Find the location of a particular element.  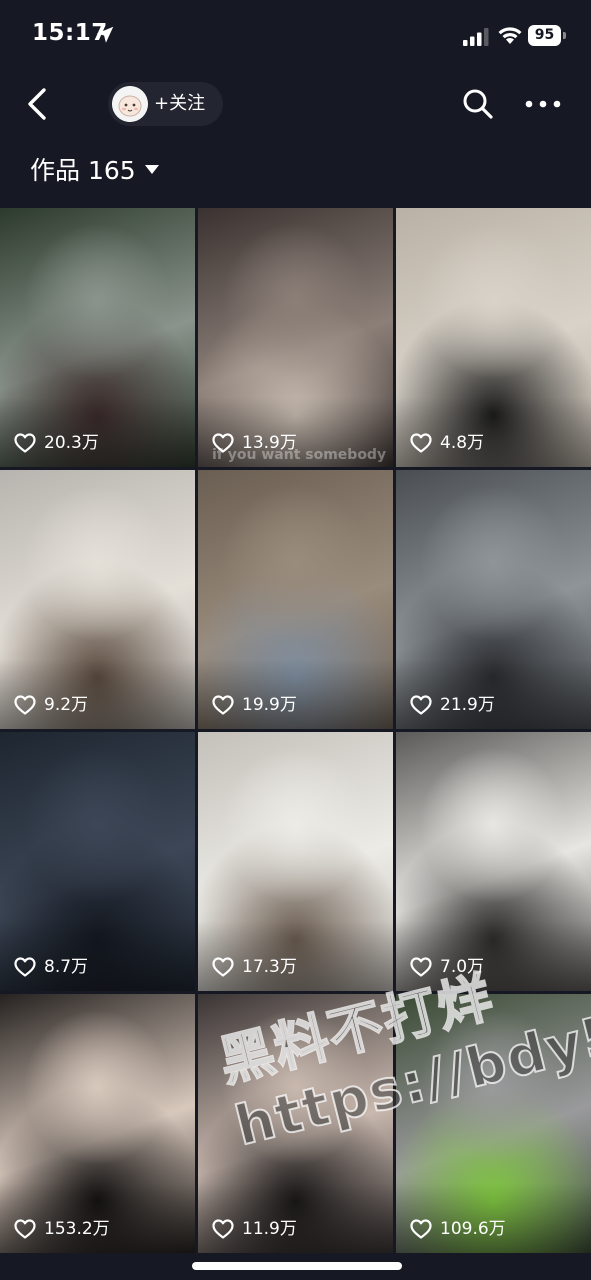

video-thumbnail: 4.8万 is located at coordinates (493, 337).